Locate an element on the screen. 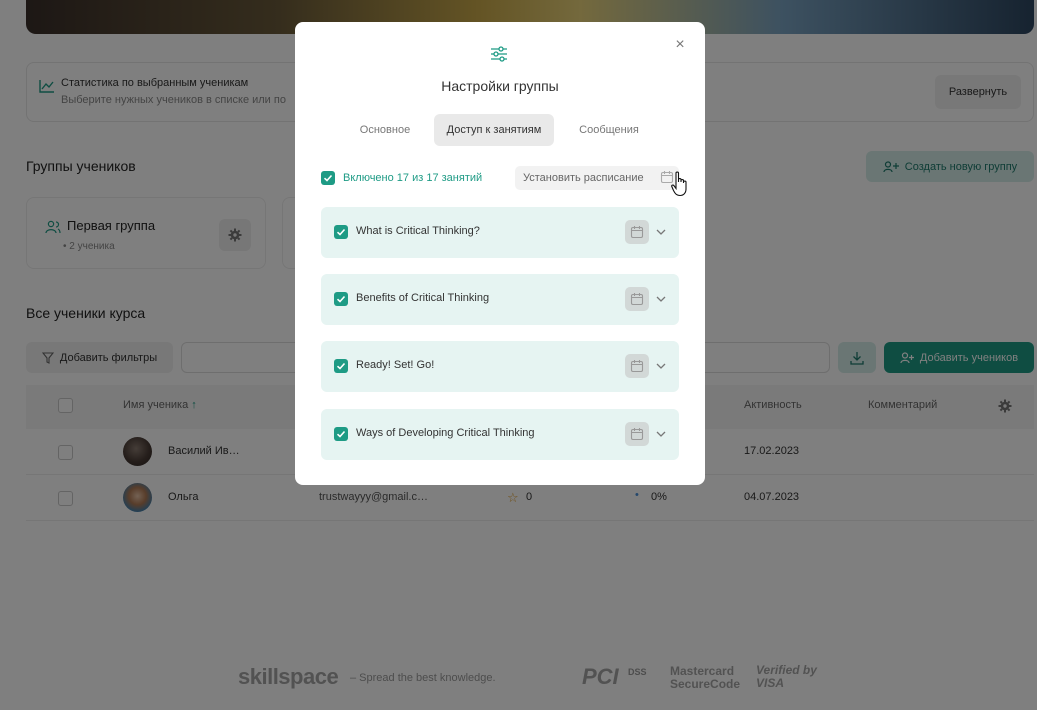 This screenshot has height=710, width=1037. lesson-item: Ways of Developing Critical Thinking is located at coordinates (500, 434).